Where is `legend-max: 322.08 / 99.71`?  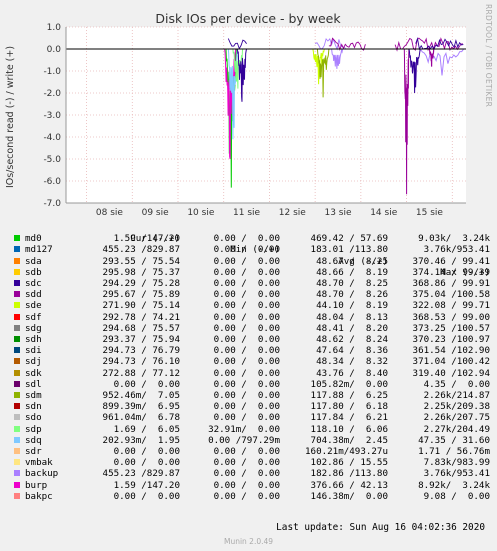
legend-max: 322.08 / 99.71 is located at coordinates (451, 306).